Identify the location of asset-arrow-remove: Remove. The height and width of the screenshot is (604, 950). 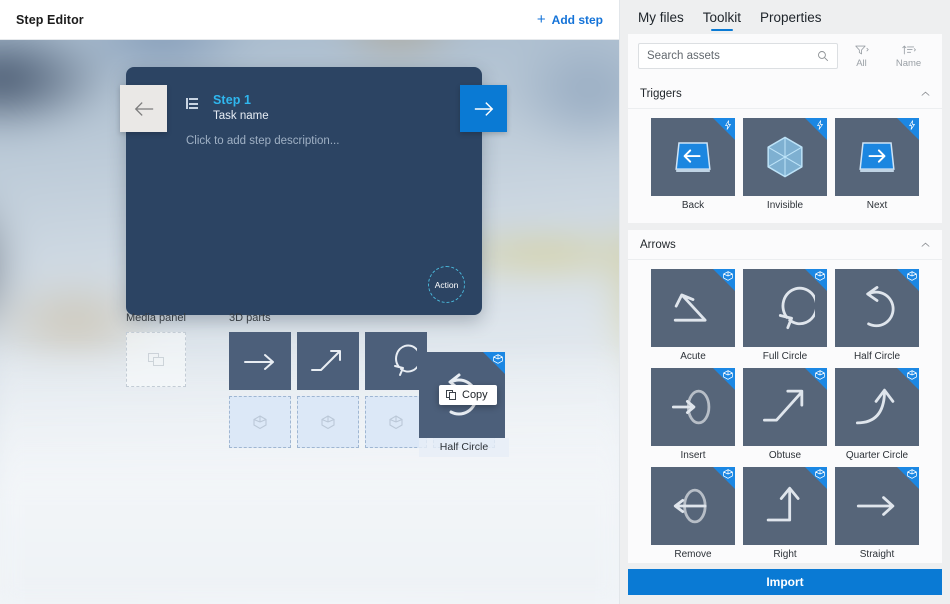
(693, 514).